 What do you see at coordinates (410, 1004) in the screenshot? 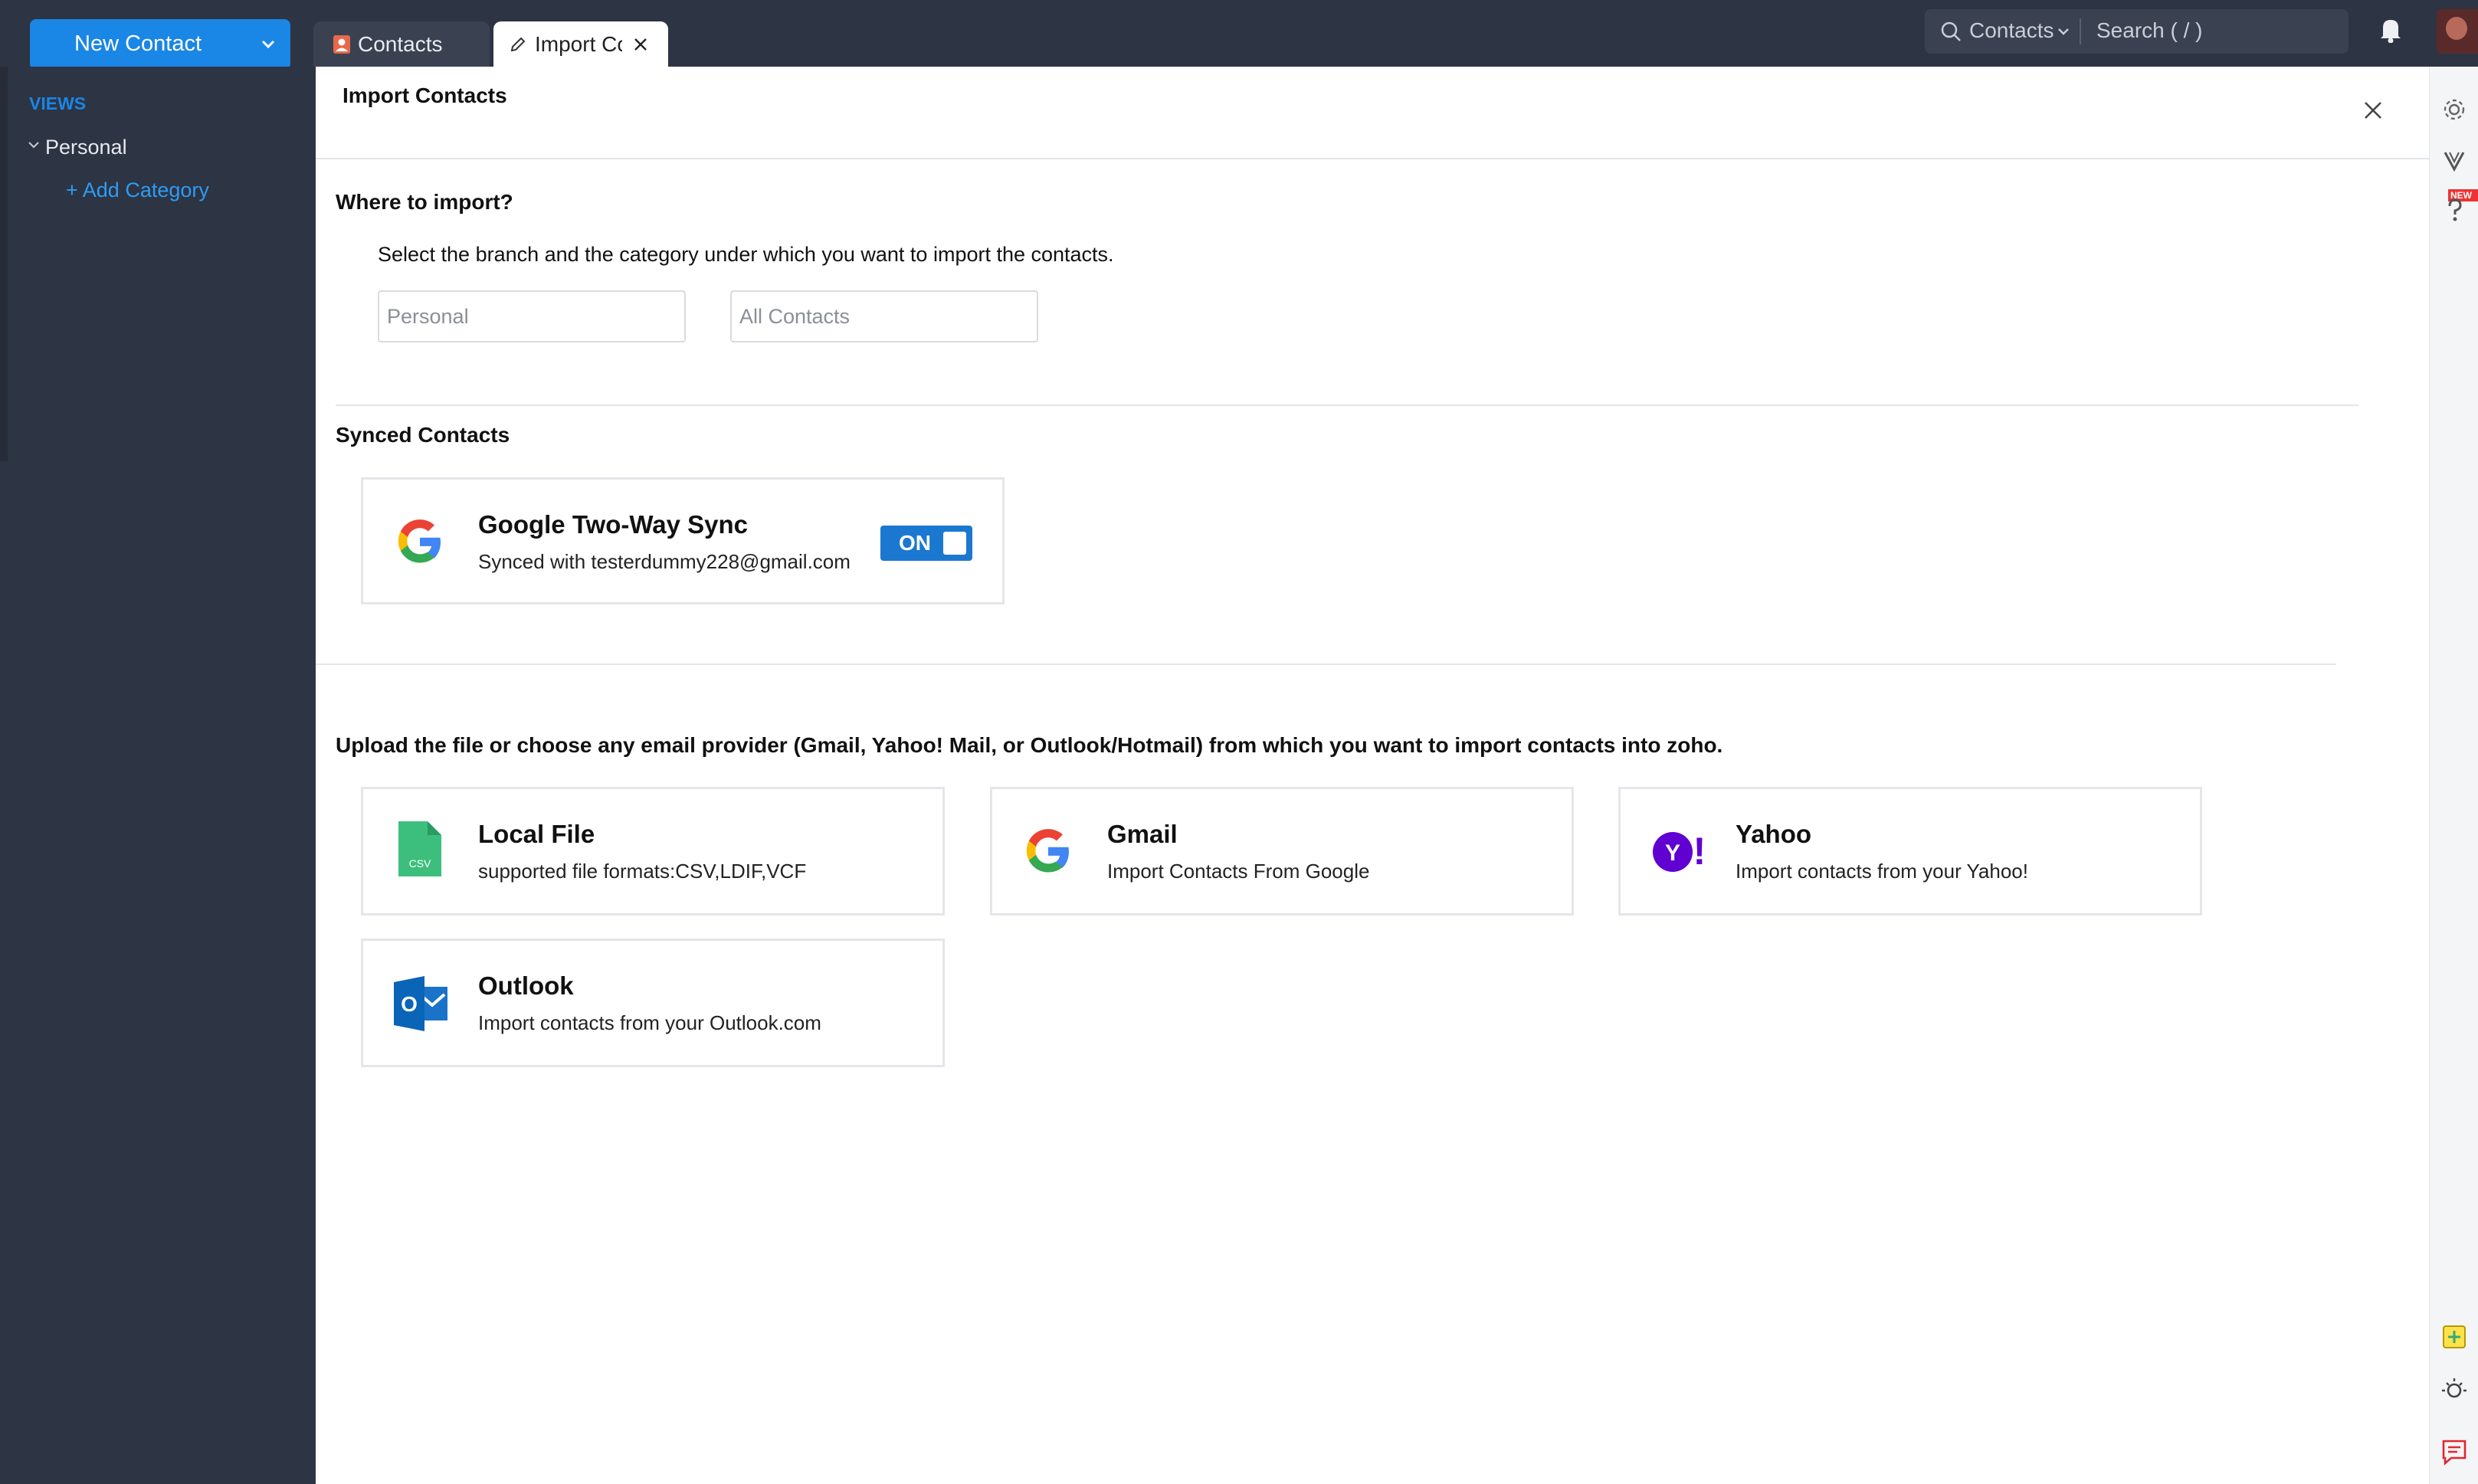
I see `svg-text: O` at bounding box center [410, 1004].